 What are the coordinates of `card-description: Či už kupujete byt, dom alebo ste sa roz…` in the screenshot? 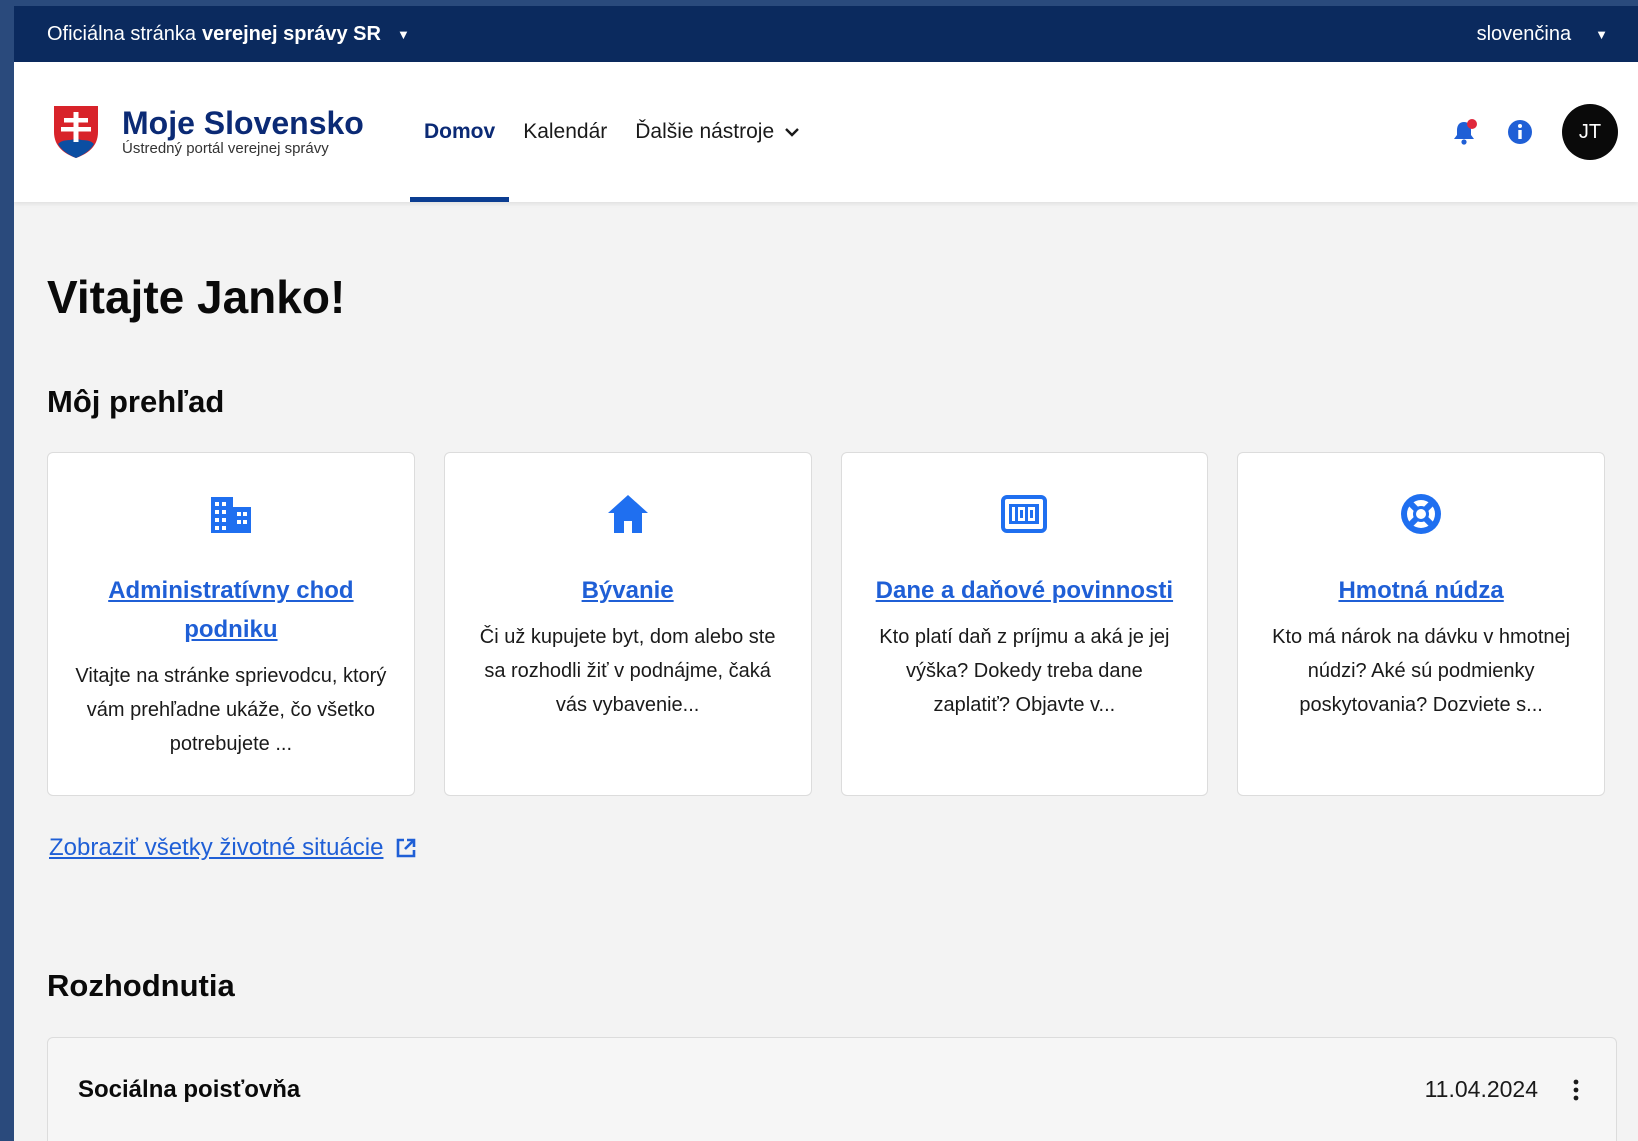 It's located at (627, 671).